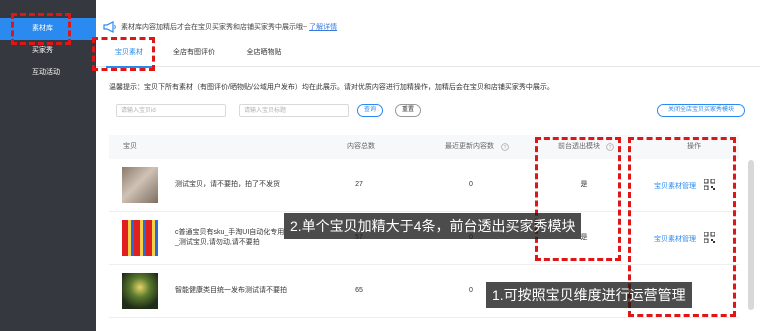 Image resolution: width=760 pixels, height=331 pixels. I want to click on item-title-input: 请输入宝贝标题, so click(294, 110).